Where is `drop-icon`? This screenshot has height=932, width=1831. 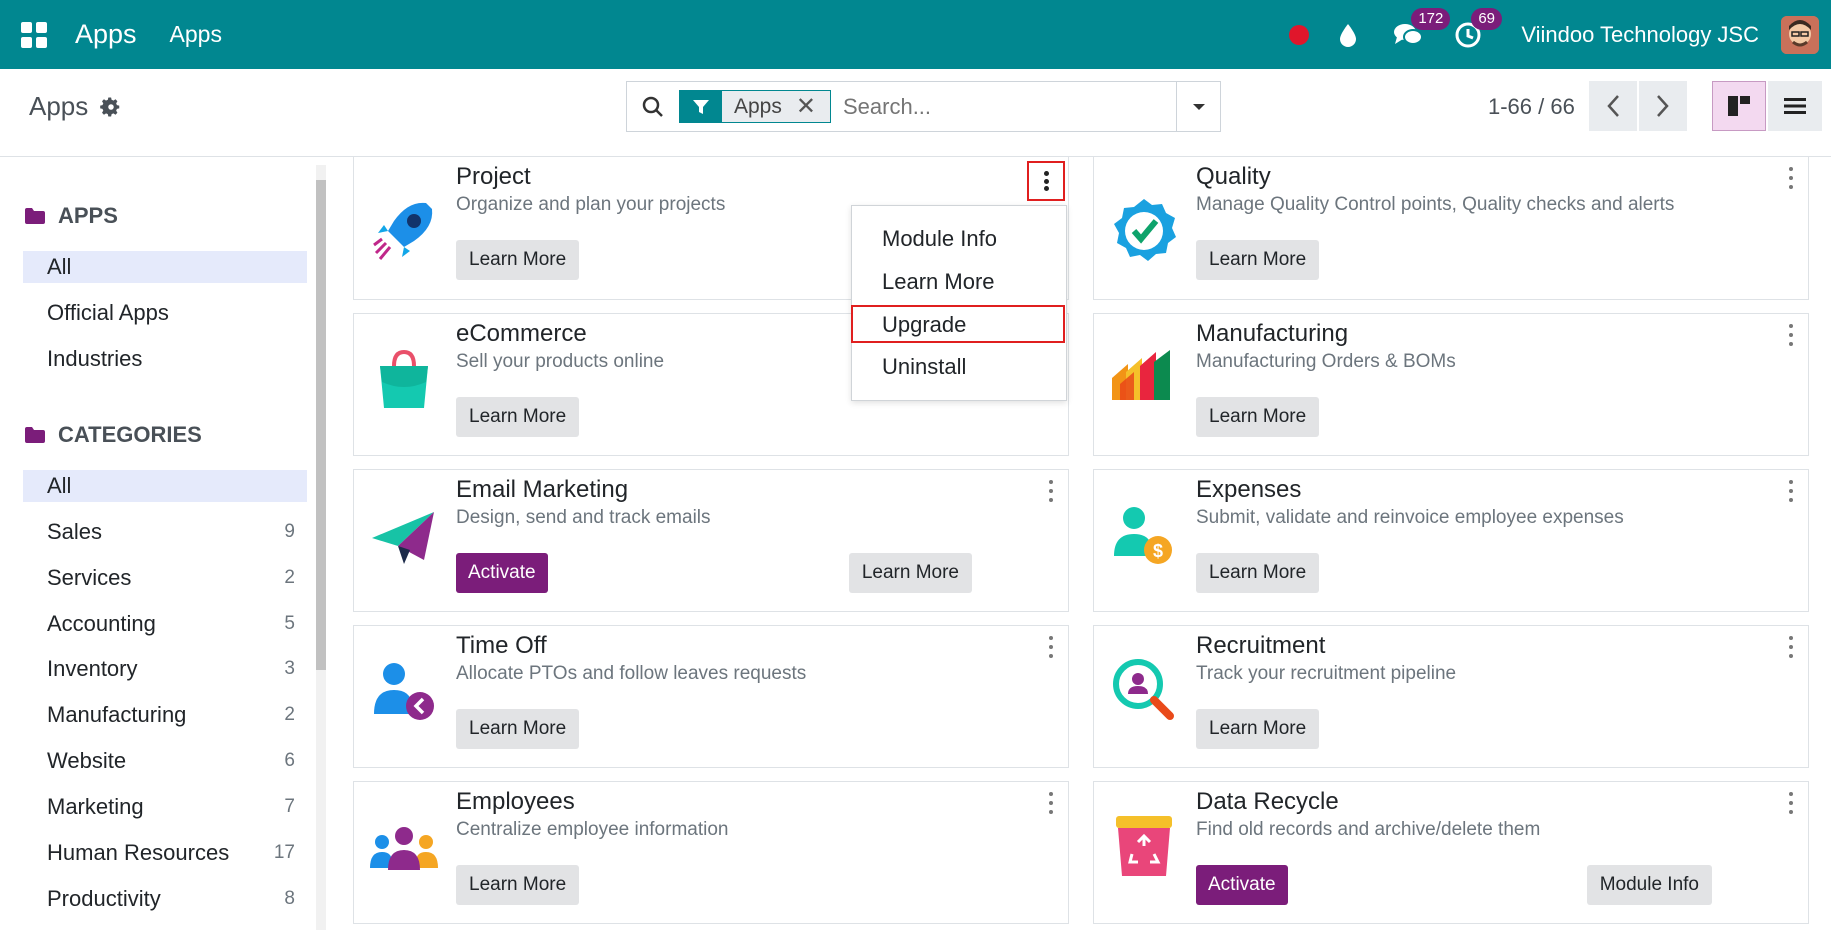
drop-icon is located at coordinates (1348, 35).